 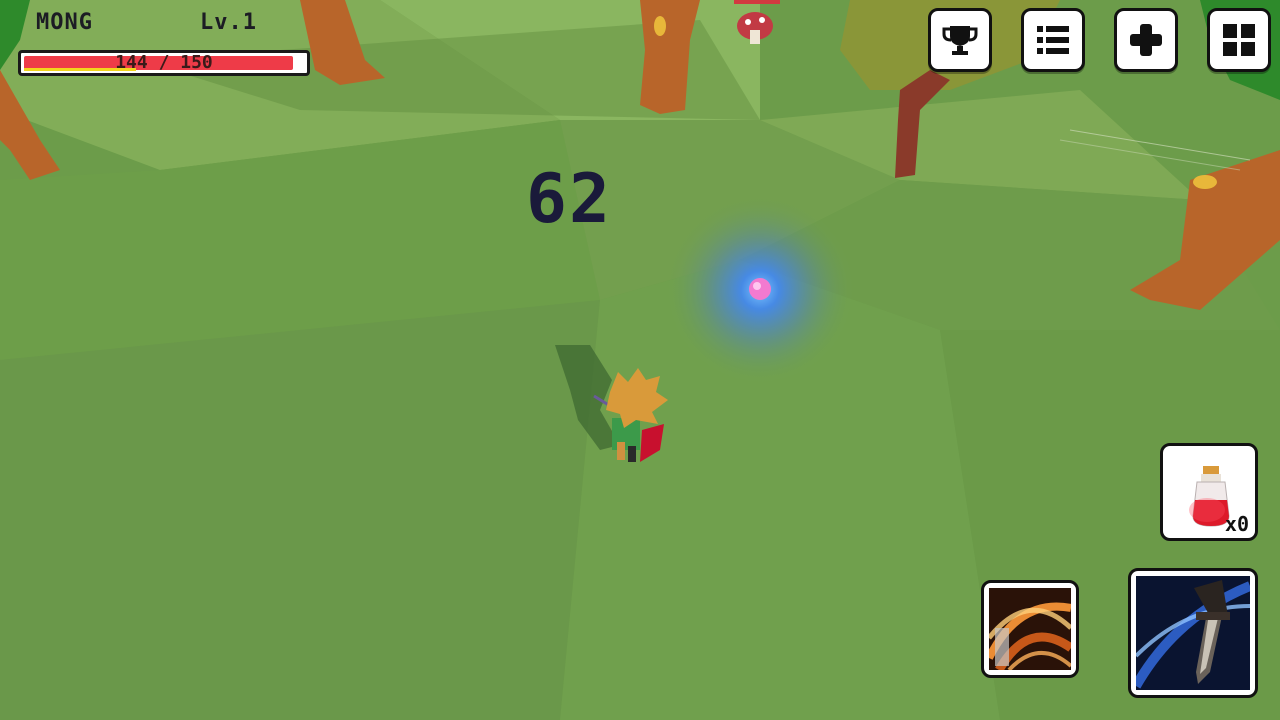 I want to click on damage-number: 62, so click(x=569, y=199).